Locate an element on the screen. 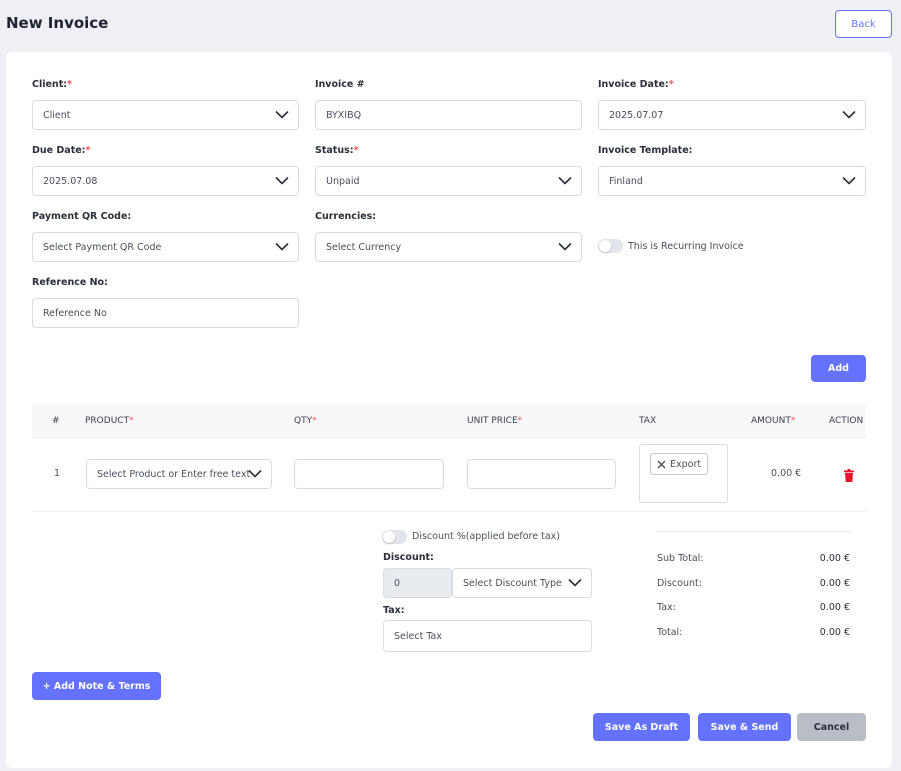  payment-qr-label: Payment QR Code: is located at coordinates (82, 216).